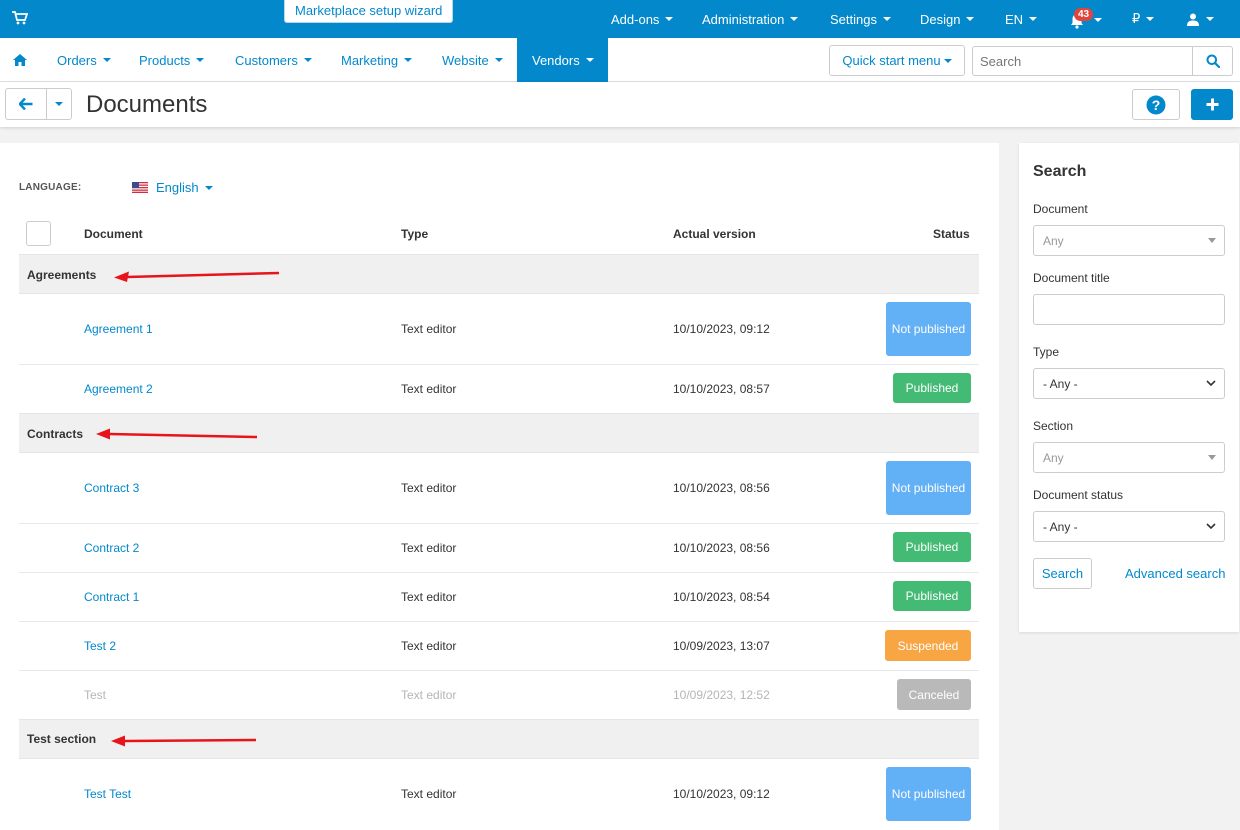  I want to click on language-selector: English, so click(172, 187).